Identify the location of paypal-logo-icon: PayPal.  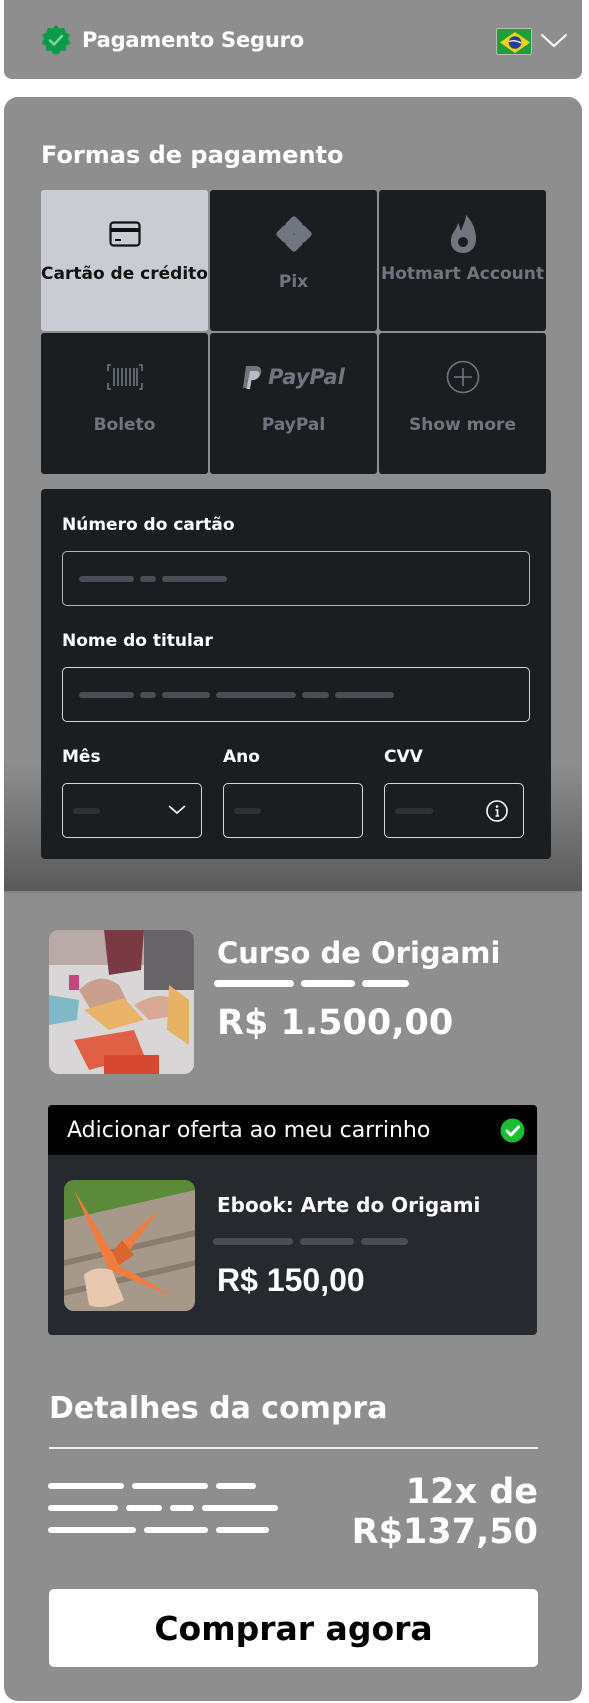
(293, 377).